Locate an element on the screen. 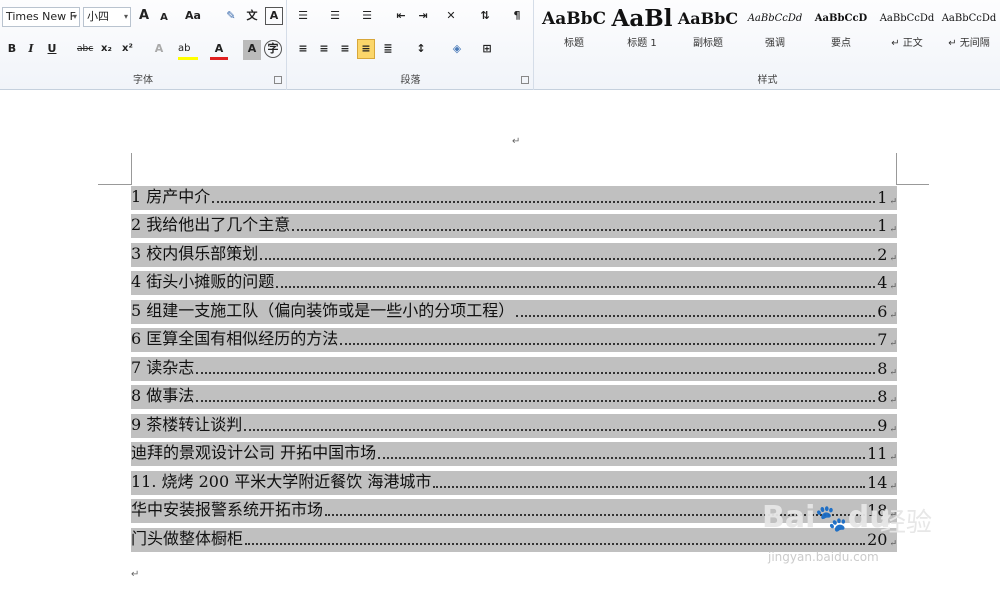  font-dialog-launcher-icon is located at coordinates (278, 80).